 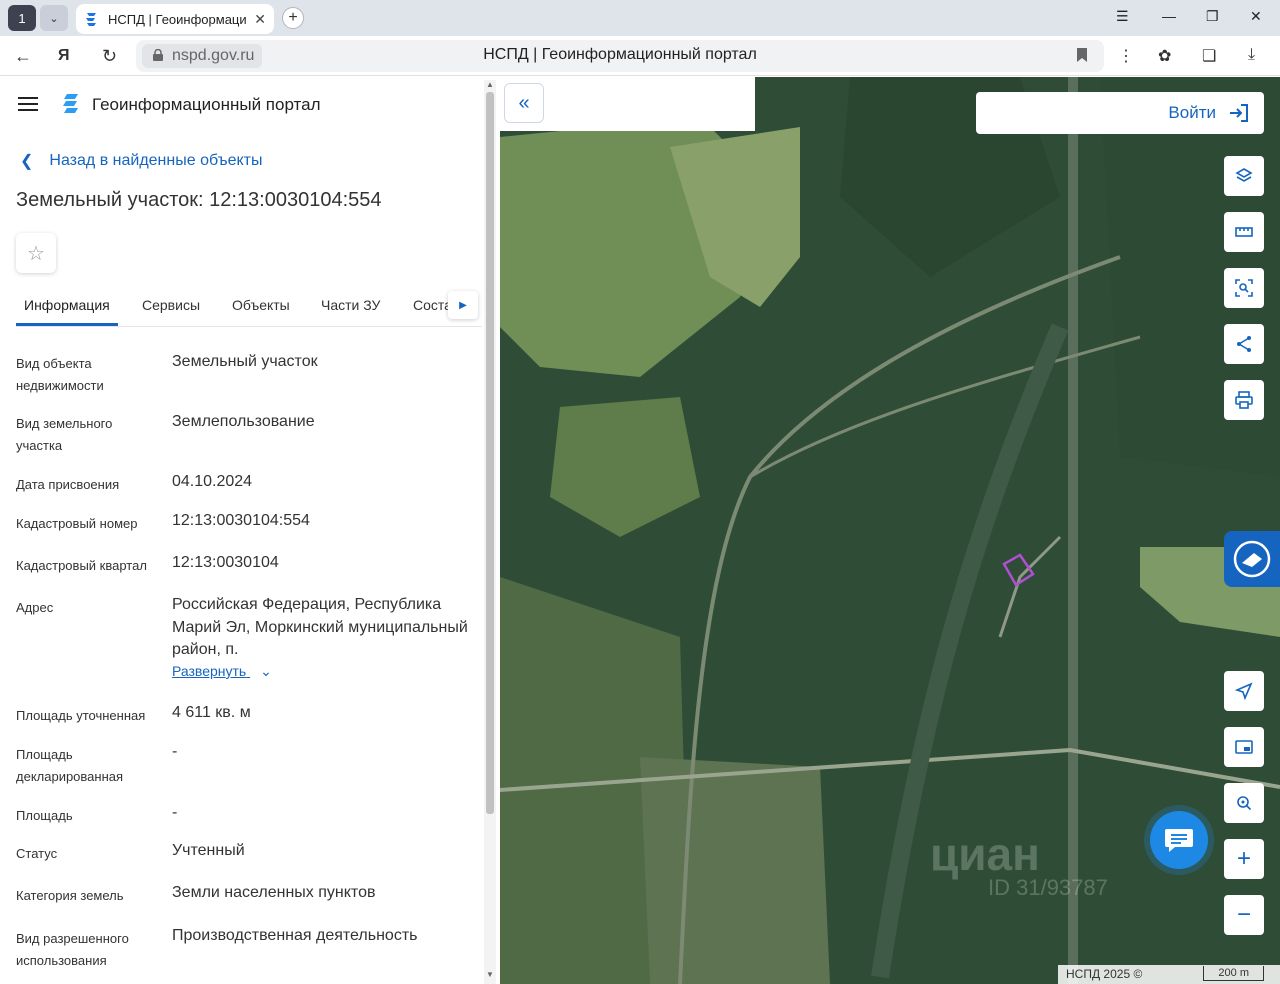 I want to click on watermark-id: ID 31/93787, so click(x=1048, y=887).